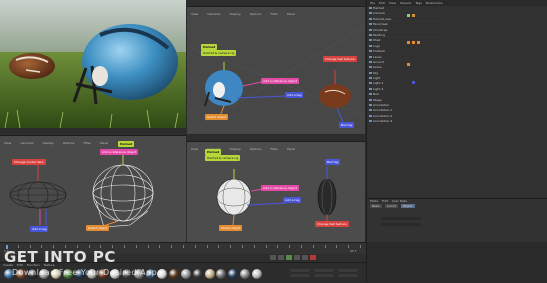 This screenshot has height=283, width=547. I want to click on watermark-title: GET INTO PC, so click(60, 257).